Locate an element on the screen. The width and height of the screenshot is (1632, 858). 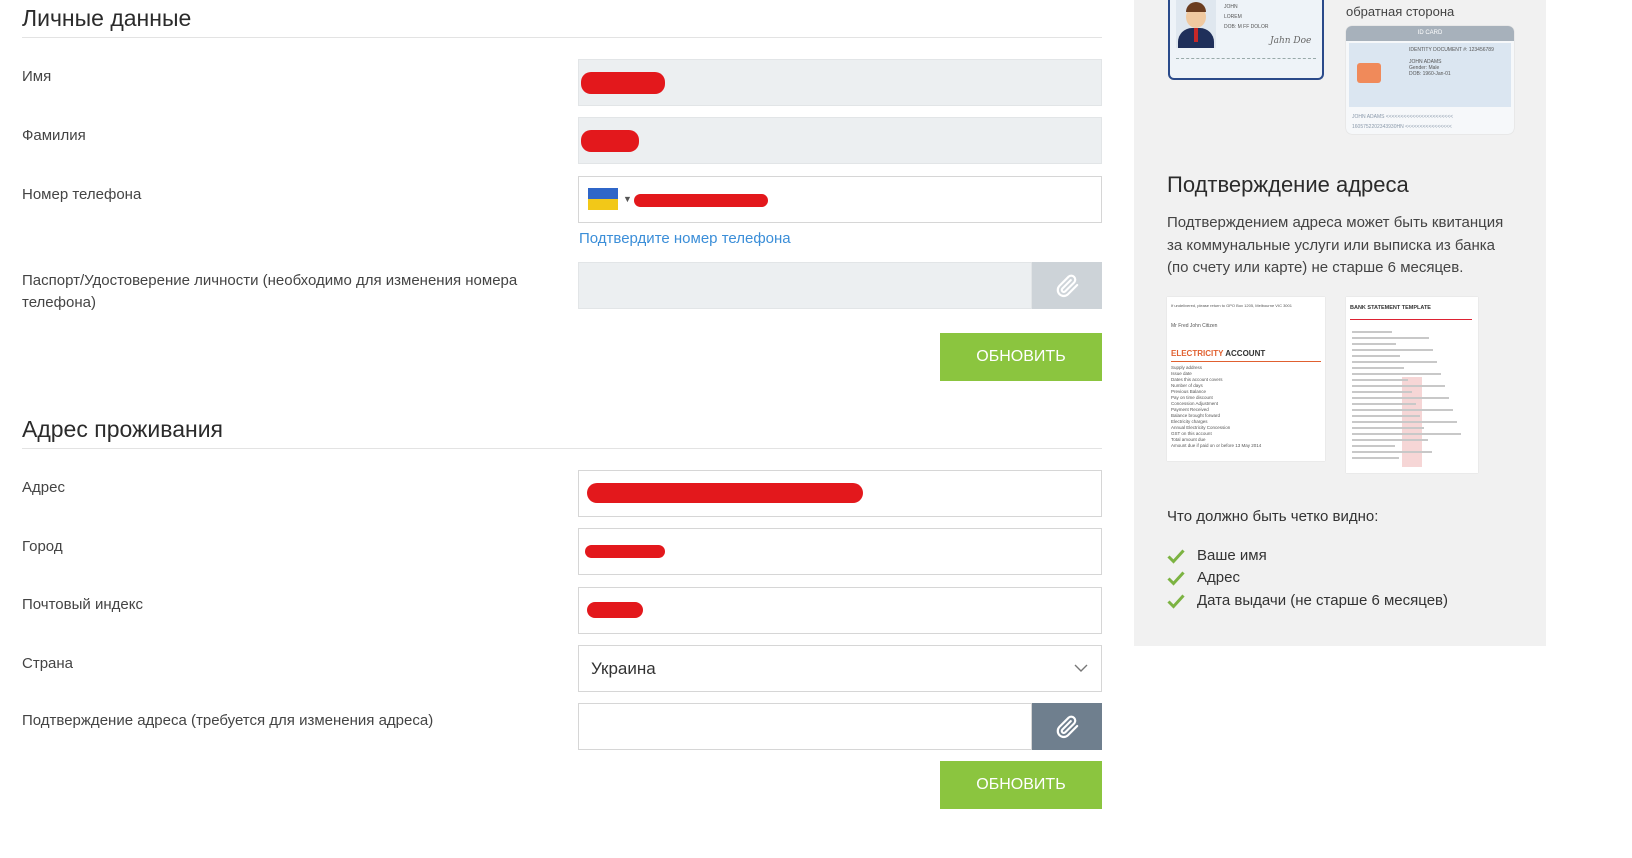
card-field: DOB: 1960-Jan-01 is located at coordinates (1430, 74).